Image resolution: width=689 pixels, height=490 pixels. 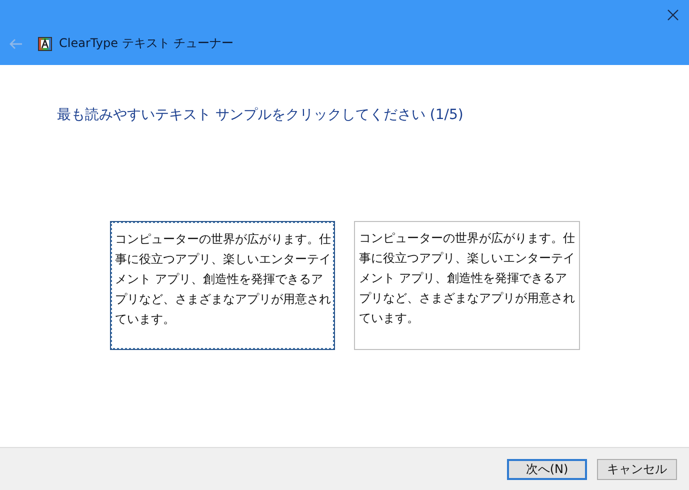 I want to click on instruction-heading: 最も読みやすいテキスト サンプルをクリックしてください (1/5), so click(x=260, y=115).